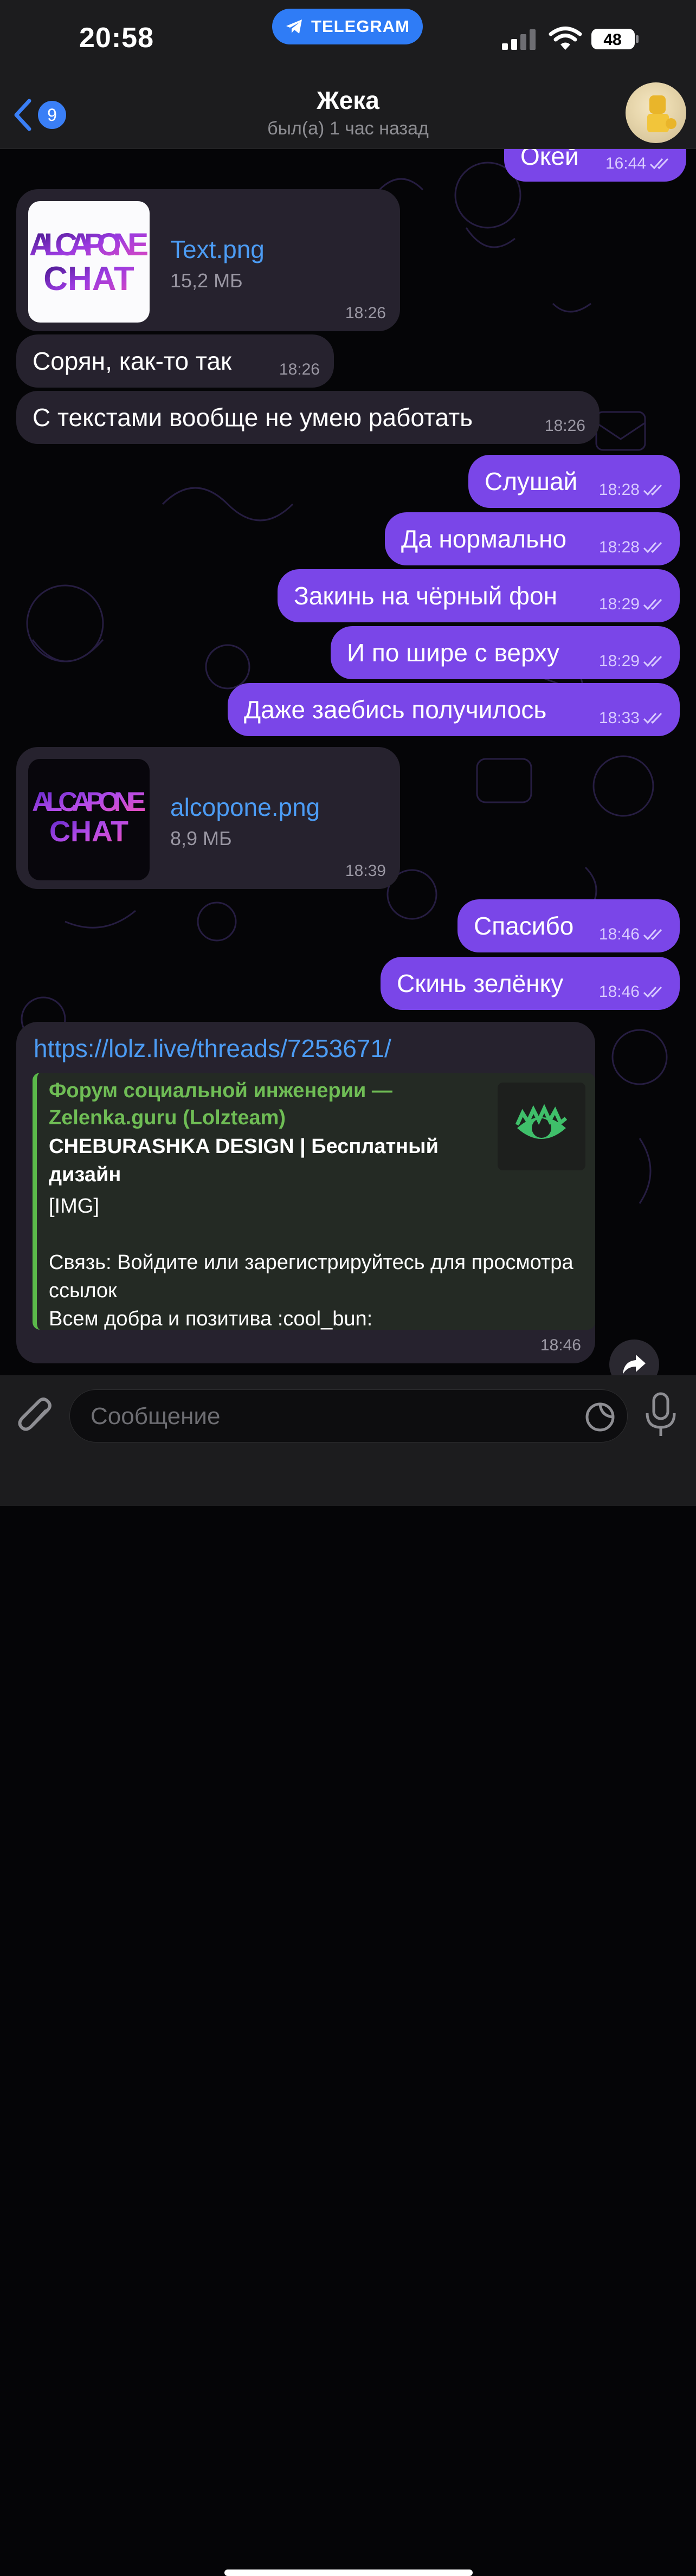 This screenshot has width=696, height=2576. Describe the element at coordinates (612, 40) in the screenshot. I see `battery-level: 48` at that location.